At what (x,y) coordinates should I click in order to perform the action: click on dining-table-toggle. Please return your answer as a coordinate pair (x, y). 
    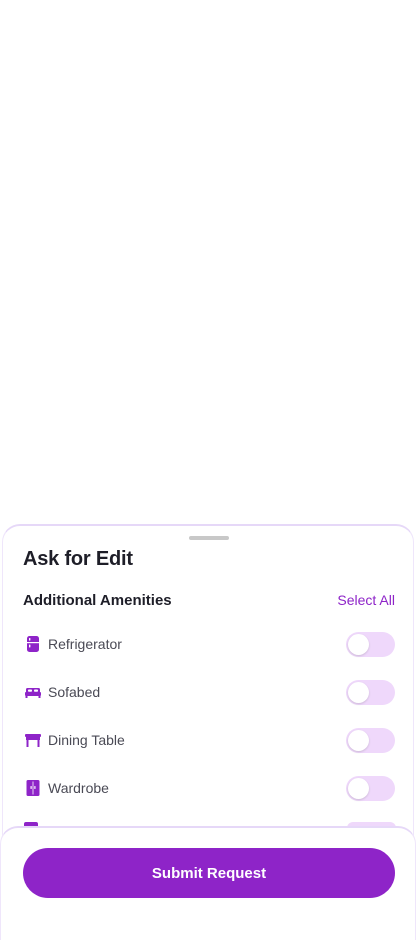
    Looking at the image, I should click on (370, 740).